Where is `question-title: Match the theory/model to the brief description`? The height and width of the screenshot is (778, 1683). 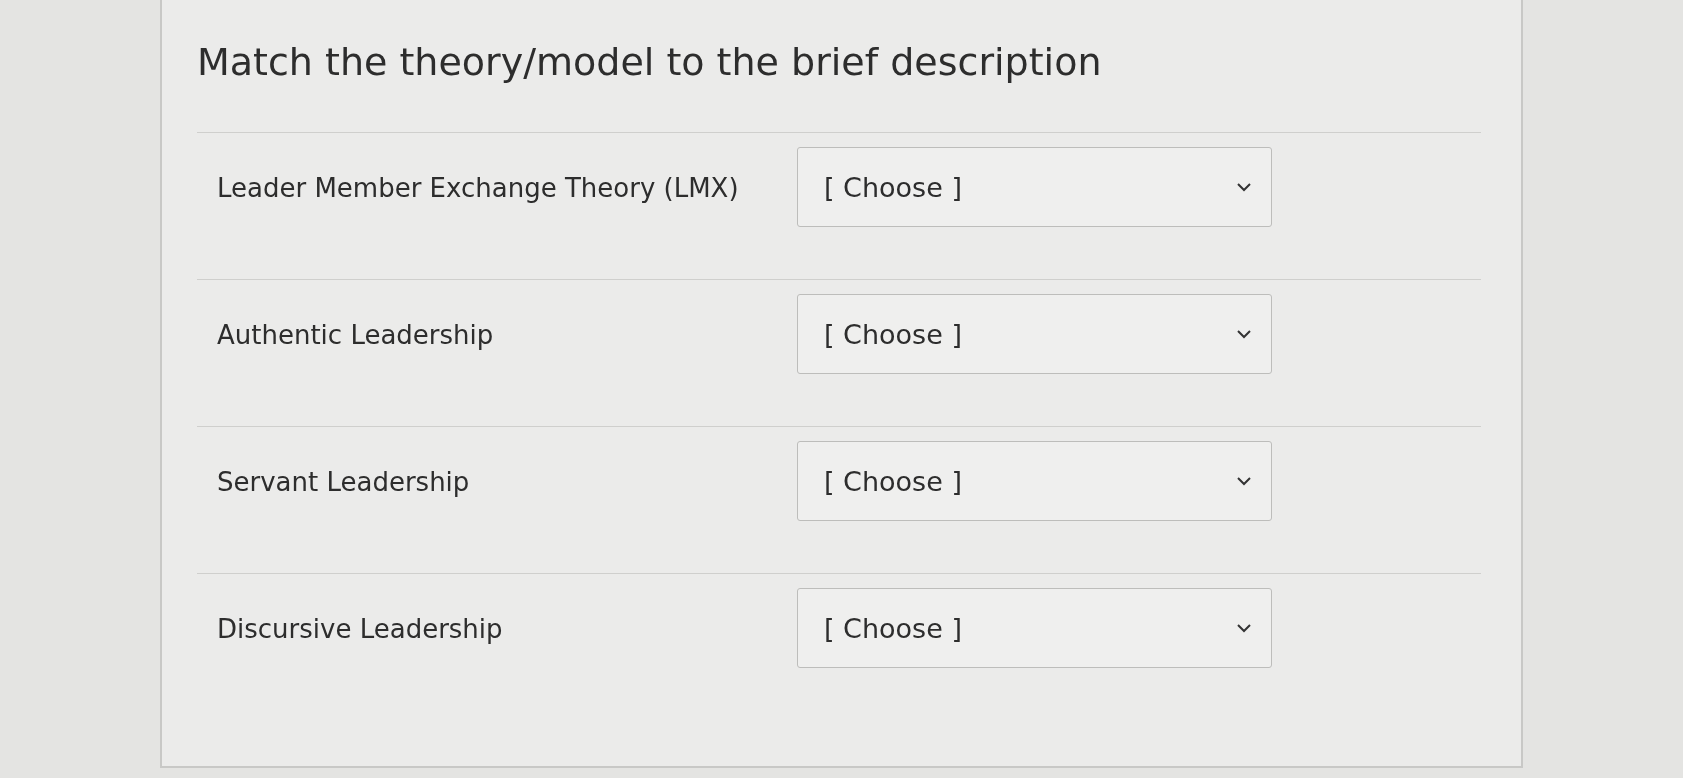 question-title: Match the theory/model to the brief description is located at coordinates (650, 62).